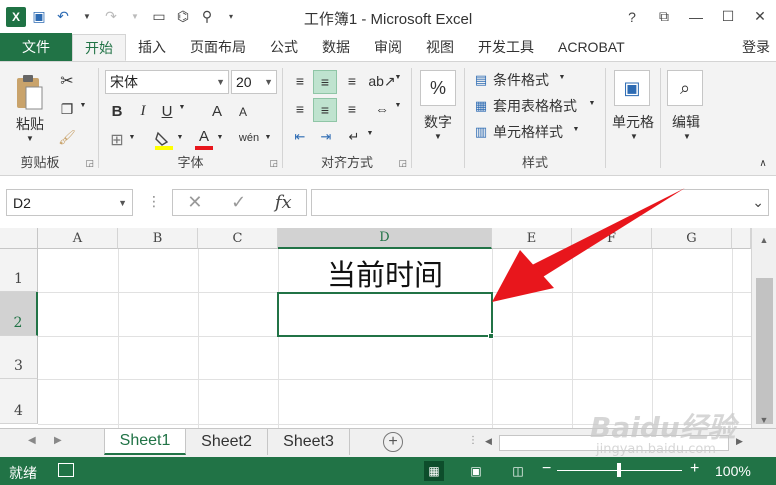 The height and width of the screenshot is (485, 776). Describe the element at coordinates (687, 136) in the screenshot. I see `editing-dropdown-icon: ▼` at that location.